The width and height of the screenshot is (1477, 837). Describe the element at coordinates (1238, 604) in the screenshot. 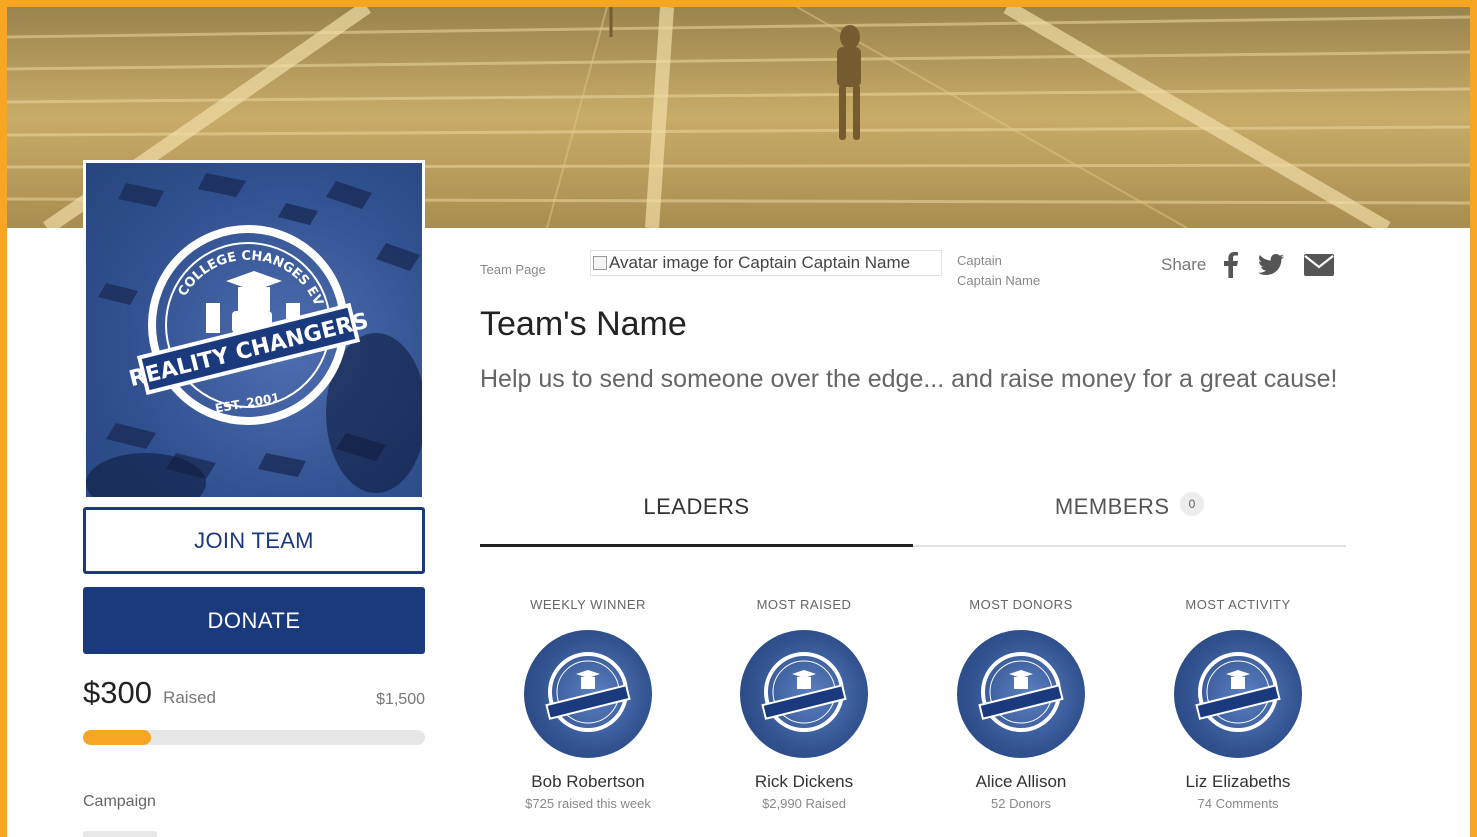

I see `leader-category: MOST ACTIVITY` at that location.